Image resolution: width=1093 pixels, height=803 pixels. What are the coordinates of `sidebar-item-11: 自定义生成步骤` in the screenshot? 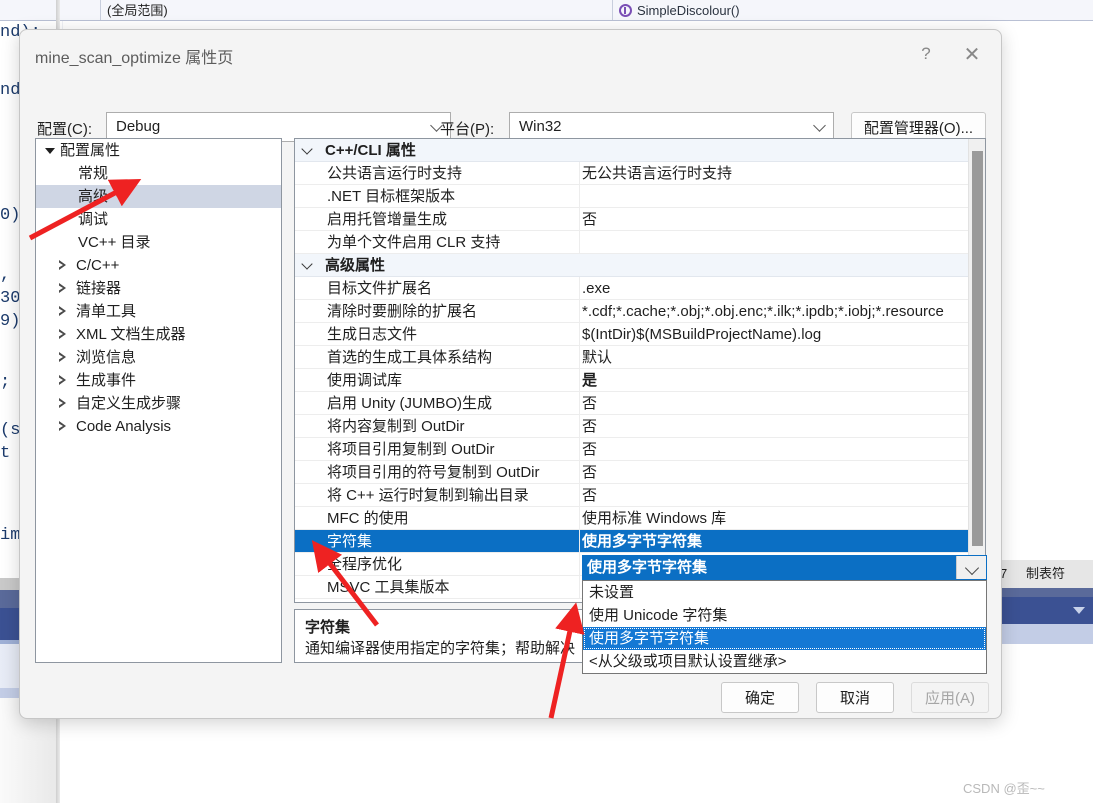 It's located at (158, 403).